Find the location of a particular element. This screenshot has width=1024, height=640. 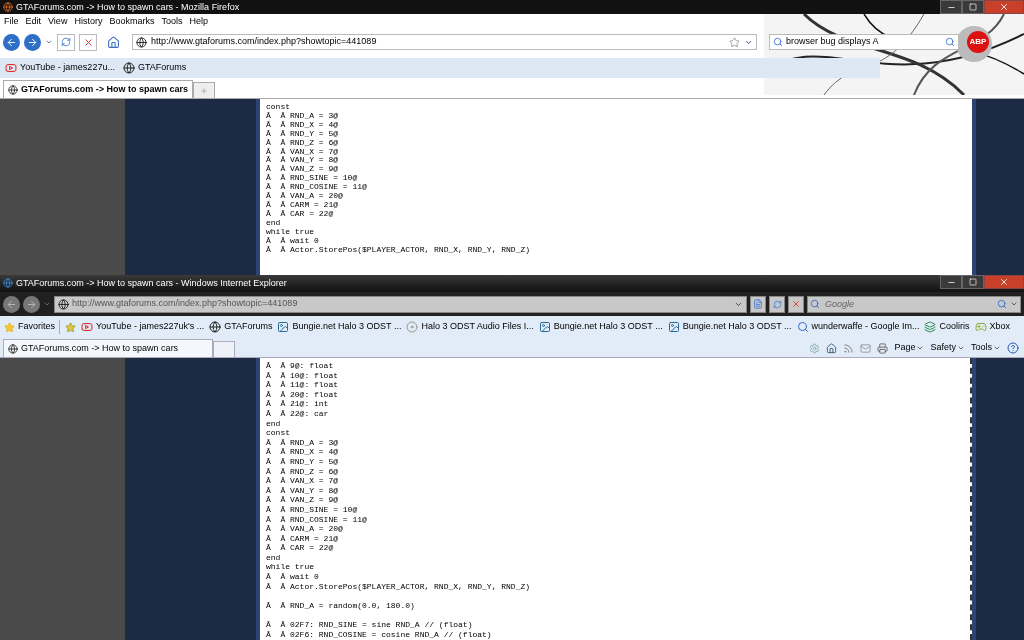

code-line: Â Â RND_A = 3@ is located at coordinates (302, 442).